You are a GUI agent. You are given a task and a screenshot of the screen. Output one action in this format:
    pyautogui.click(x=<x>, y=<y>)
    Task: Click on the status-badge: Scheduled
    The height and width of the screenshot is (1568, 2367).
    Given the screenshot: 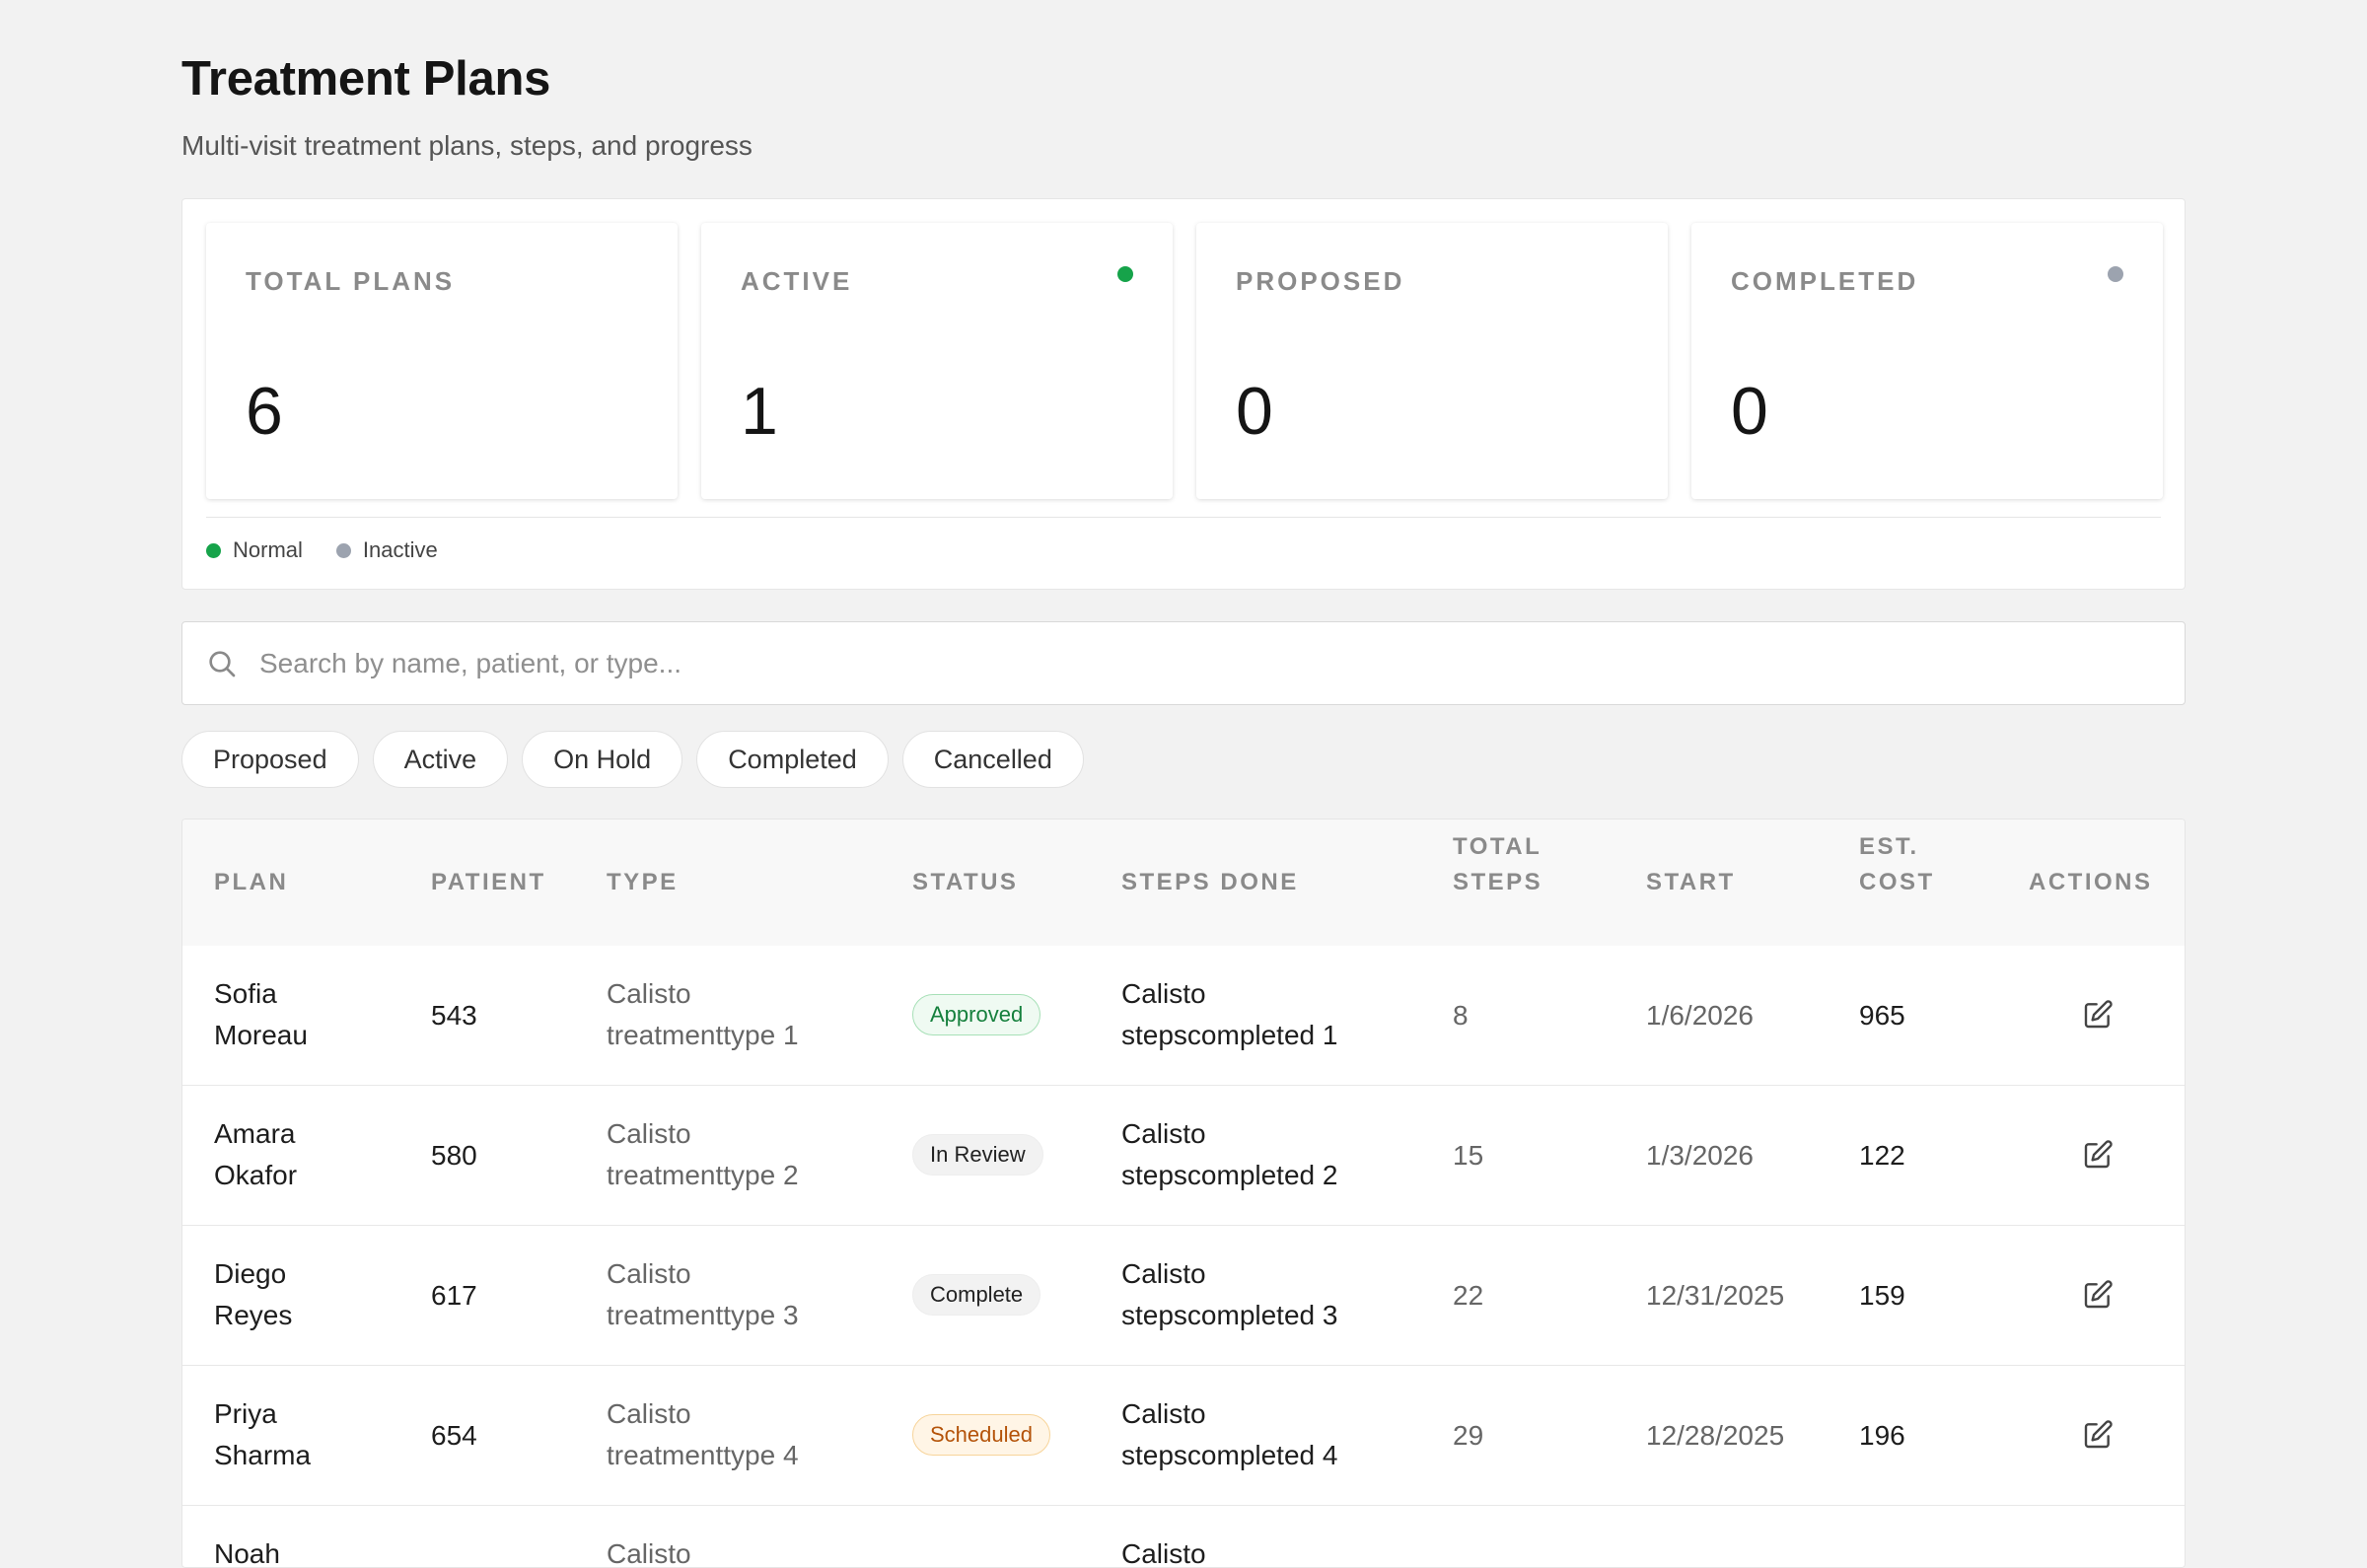 What is the action you would take?
    pyautogui.click(x=981, y=1435)
    